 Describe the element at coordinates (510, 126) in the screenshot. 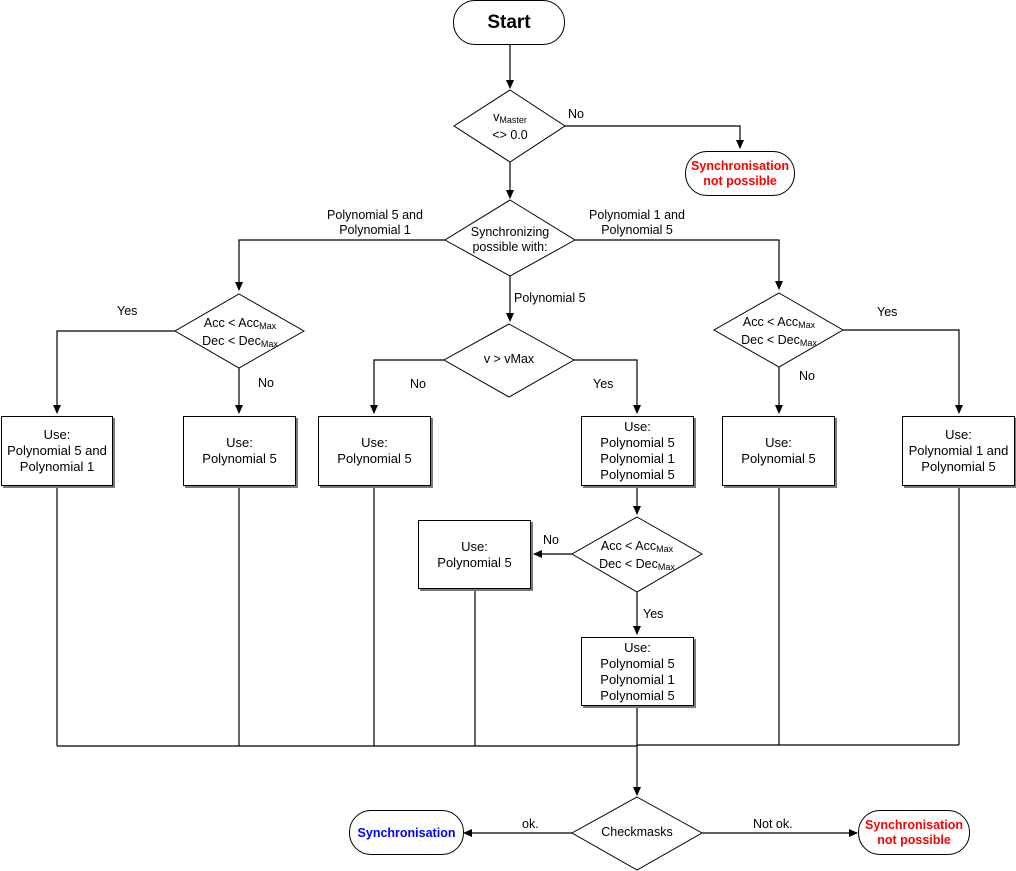

I see `decision-vmaster-text: vMaster <> 0.0` at that location.